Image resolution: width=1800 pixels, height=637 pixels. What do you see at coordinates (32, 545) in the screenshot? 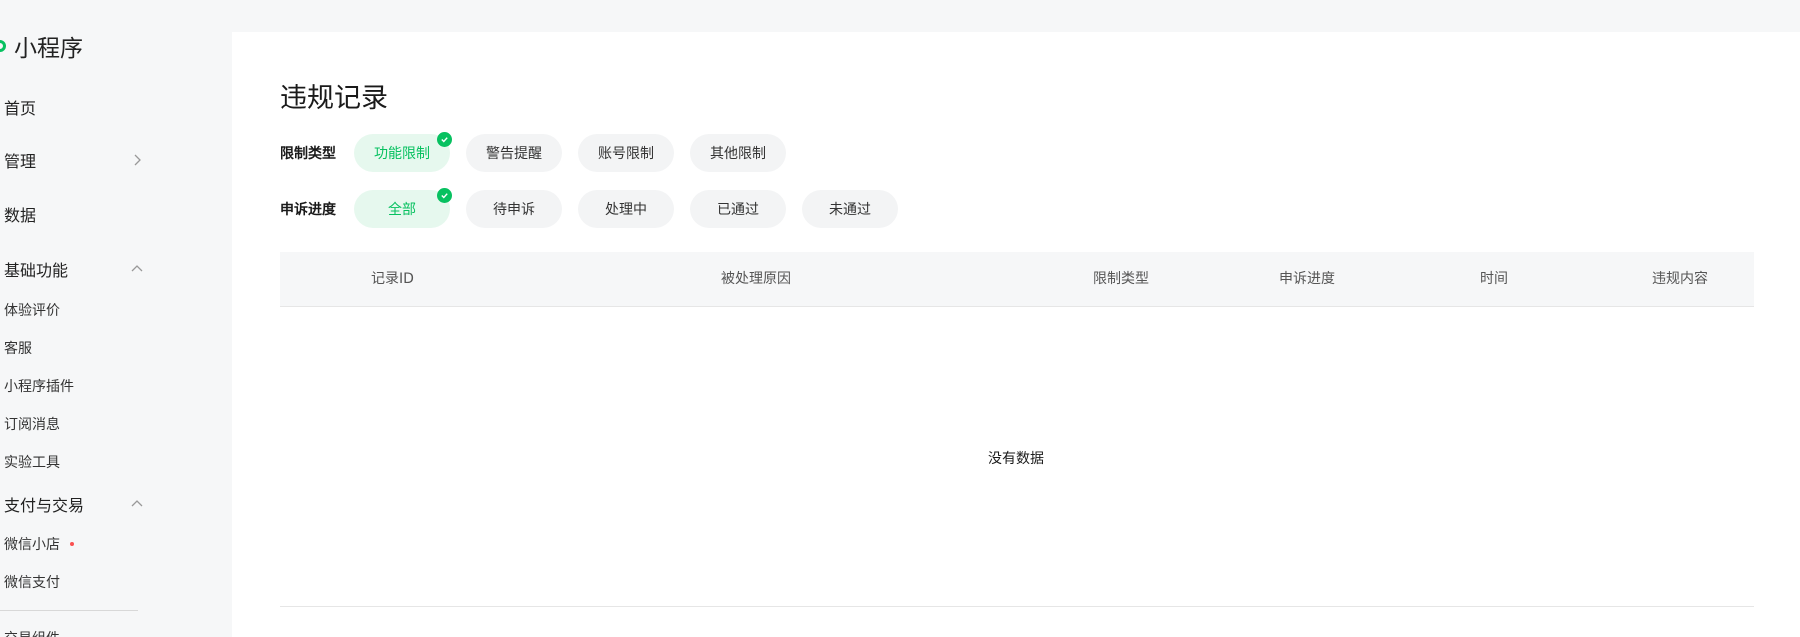
I see `sidebar-item-label: 微信小店` at bounding box center [32, 545].